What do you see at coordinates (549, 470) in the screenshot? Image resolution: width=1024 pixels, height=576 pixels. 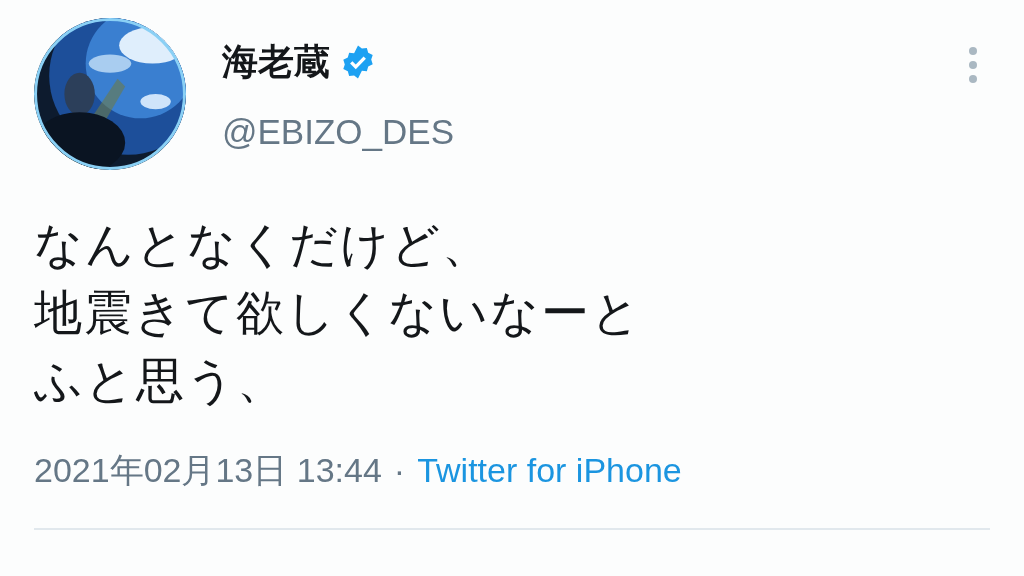 I see `source-link: Twitter for iPhone` at bounding box center [549, 470].